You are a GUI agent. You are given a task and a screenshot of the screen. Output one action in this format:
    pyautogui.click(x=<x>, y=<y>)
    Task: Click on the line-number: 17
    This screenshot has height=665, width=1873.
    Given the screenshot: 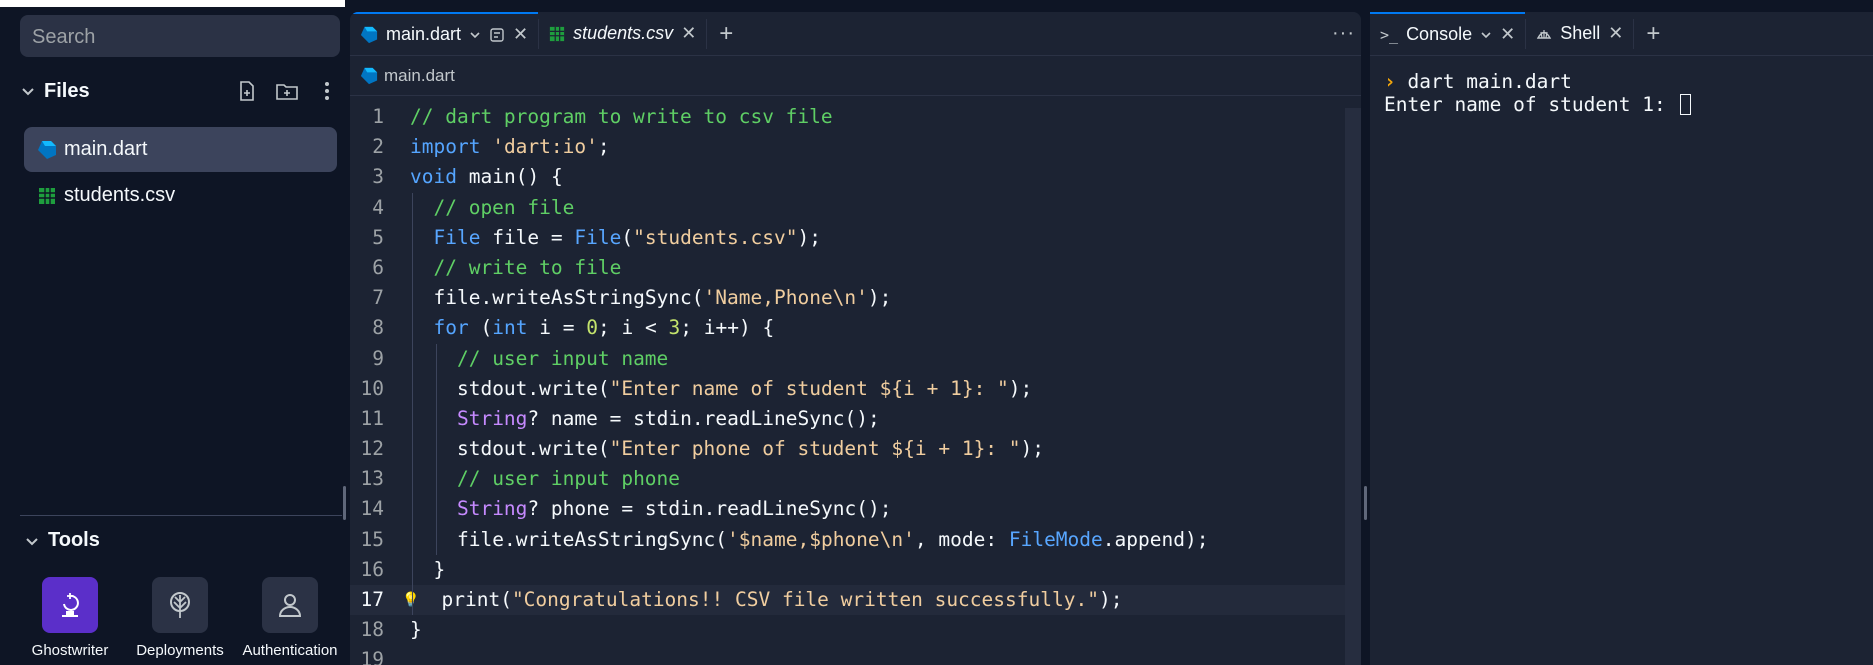 What is the action you would take?
    pyautogui.click(x=372, y=599)
    